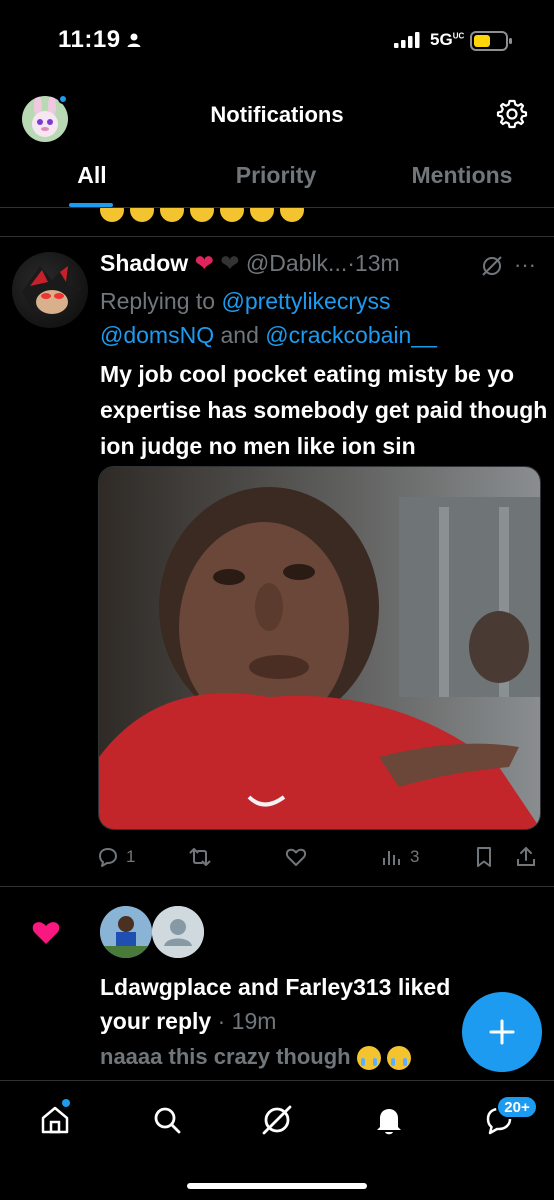  I want to click on notification-tabs: All Priority Mentions, so click(277, 179).